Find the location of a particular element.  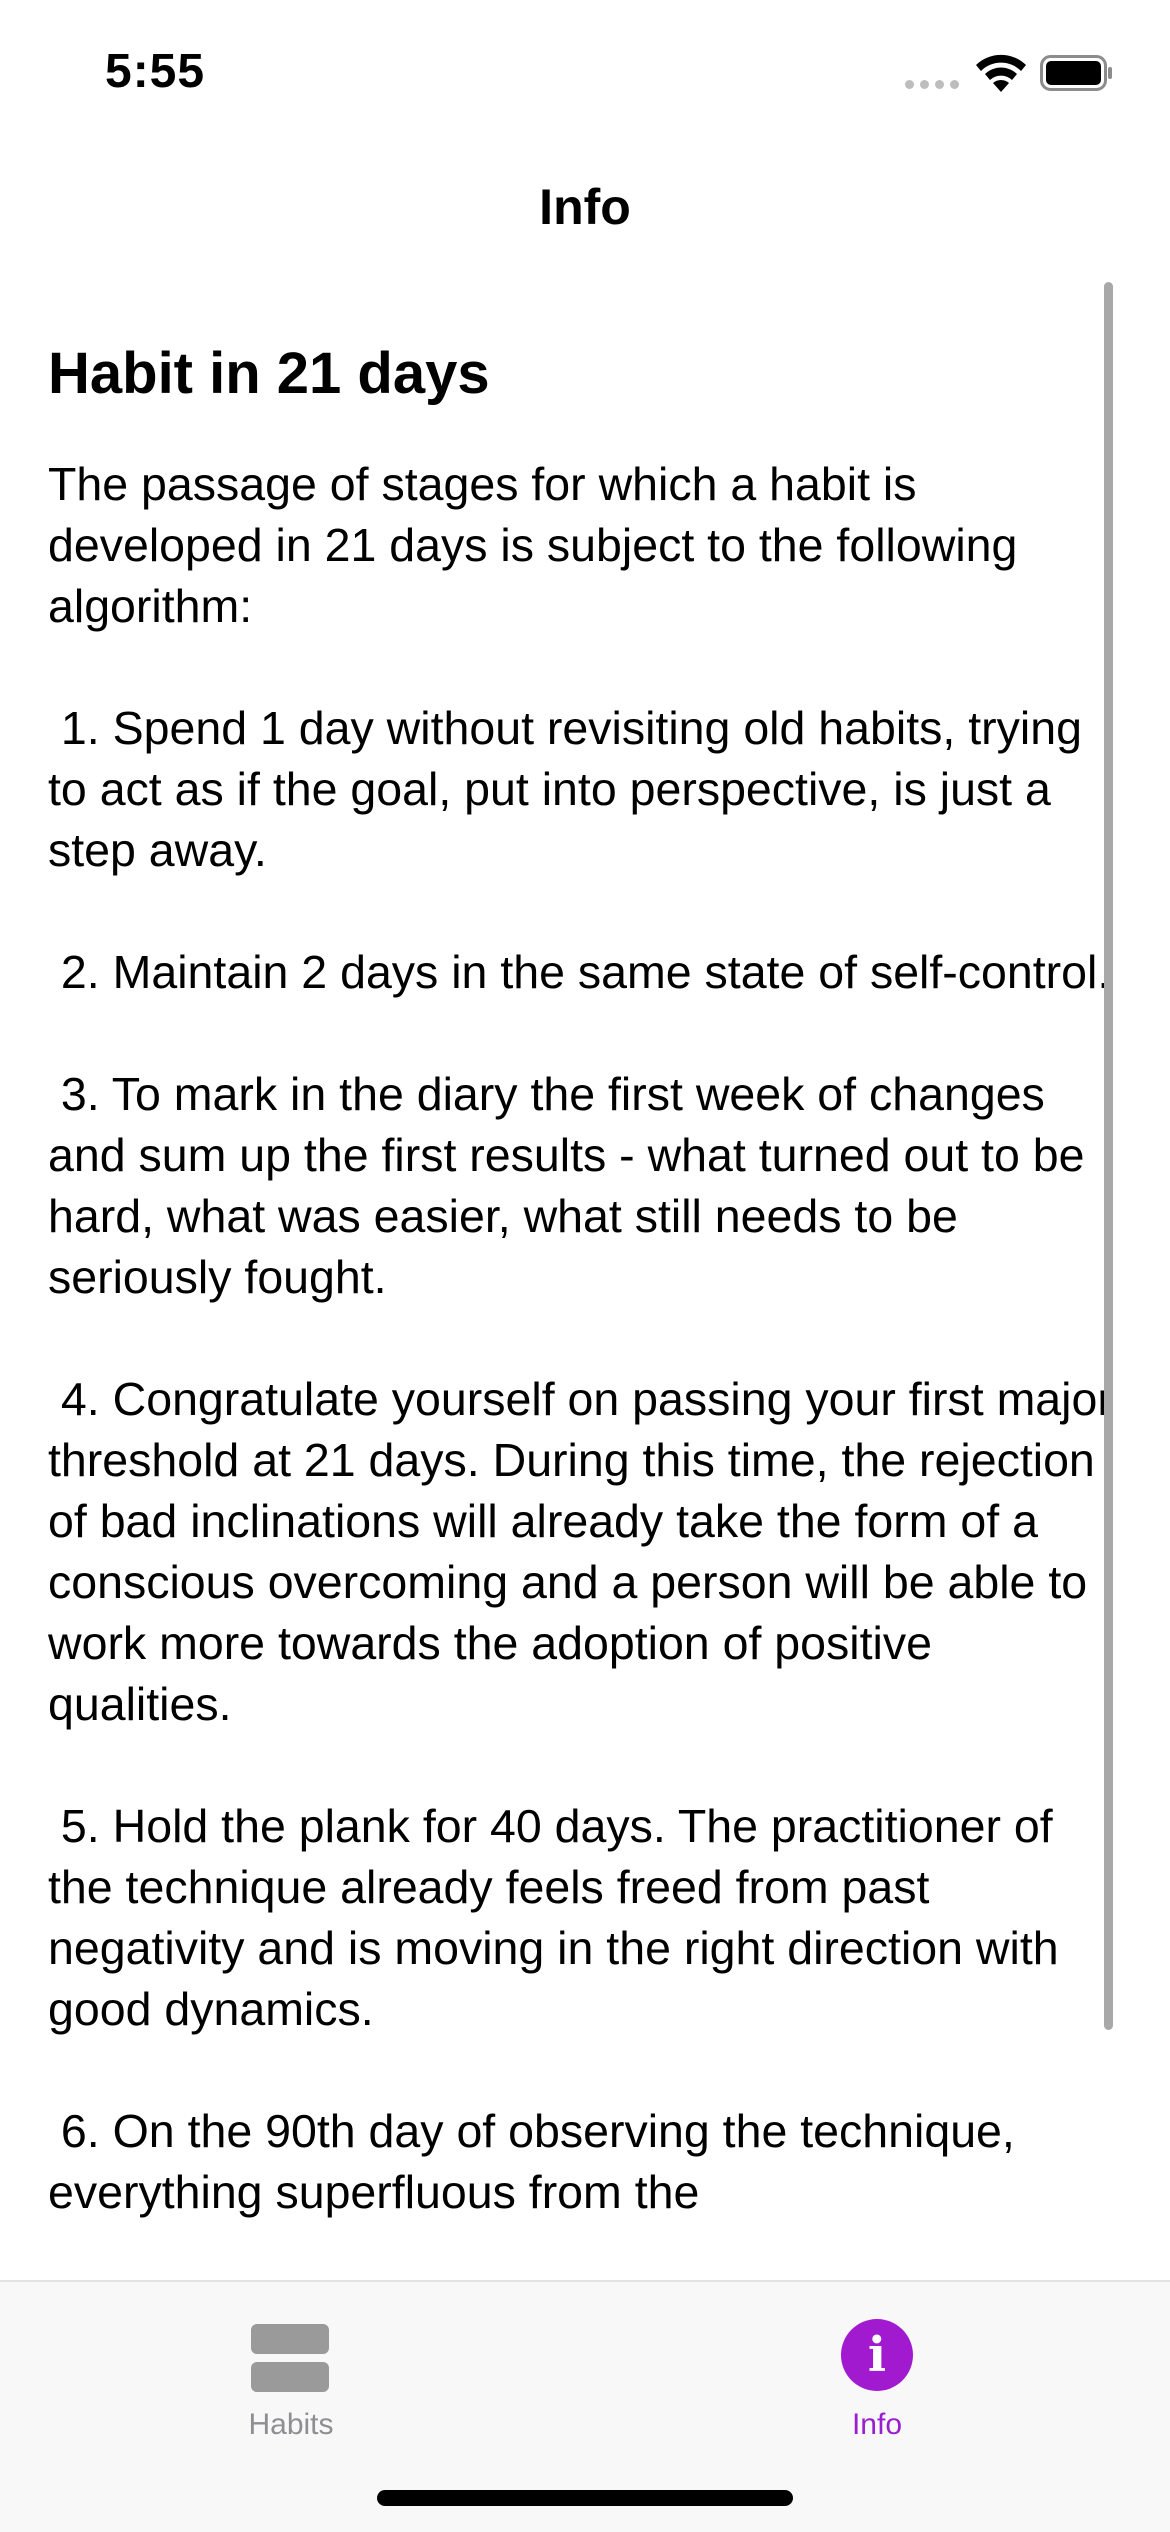

status-bar: 5:55 is located at coordinates (585, 75).